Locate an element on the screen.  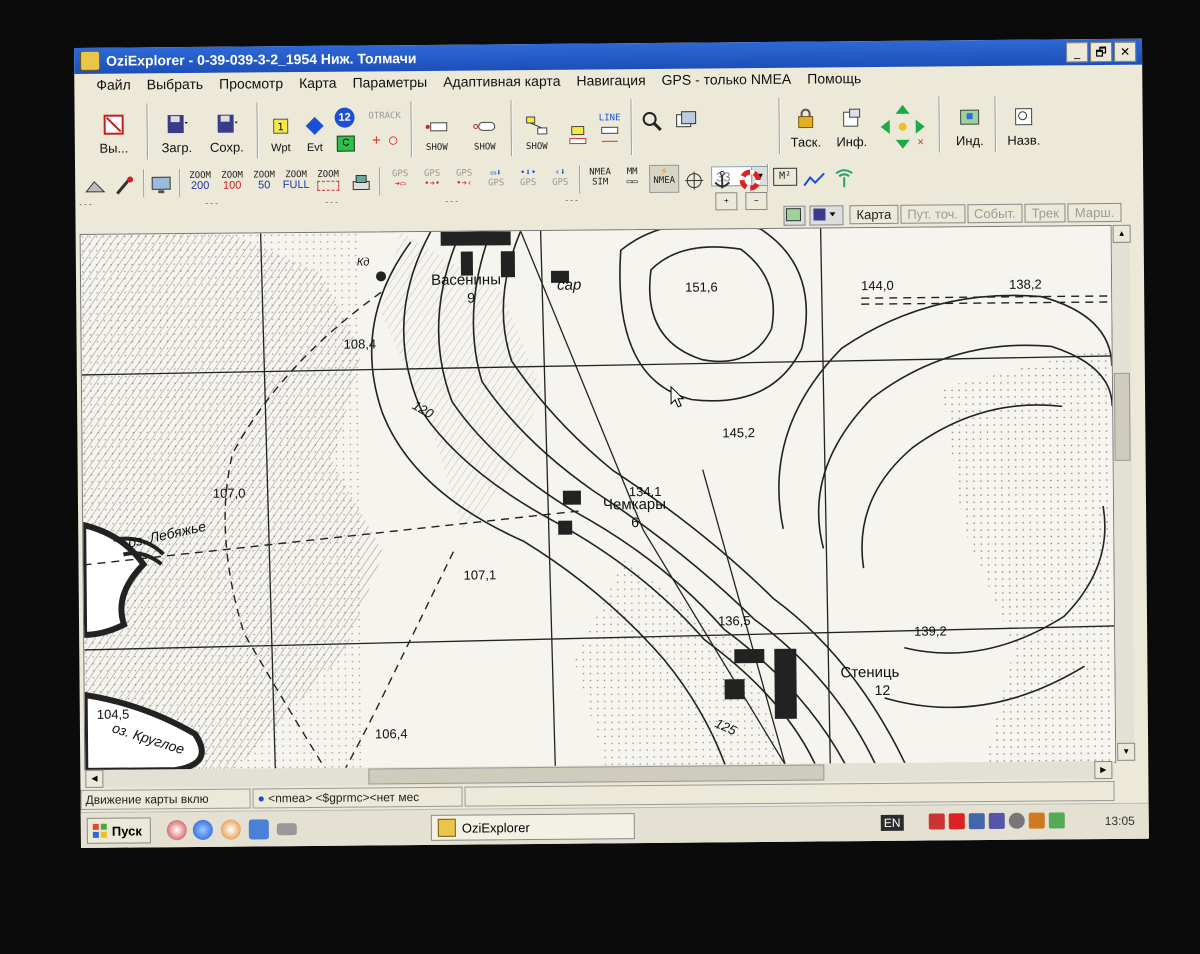
plus-circle-icon: + ○ is located at coordinates (385, 140).